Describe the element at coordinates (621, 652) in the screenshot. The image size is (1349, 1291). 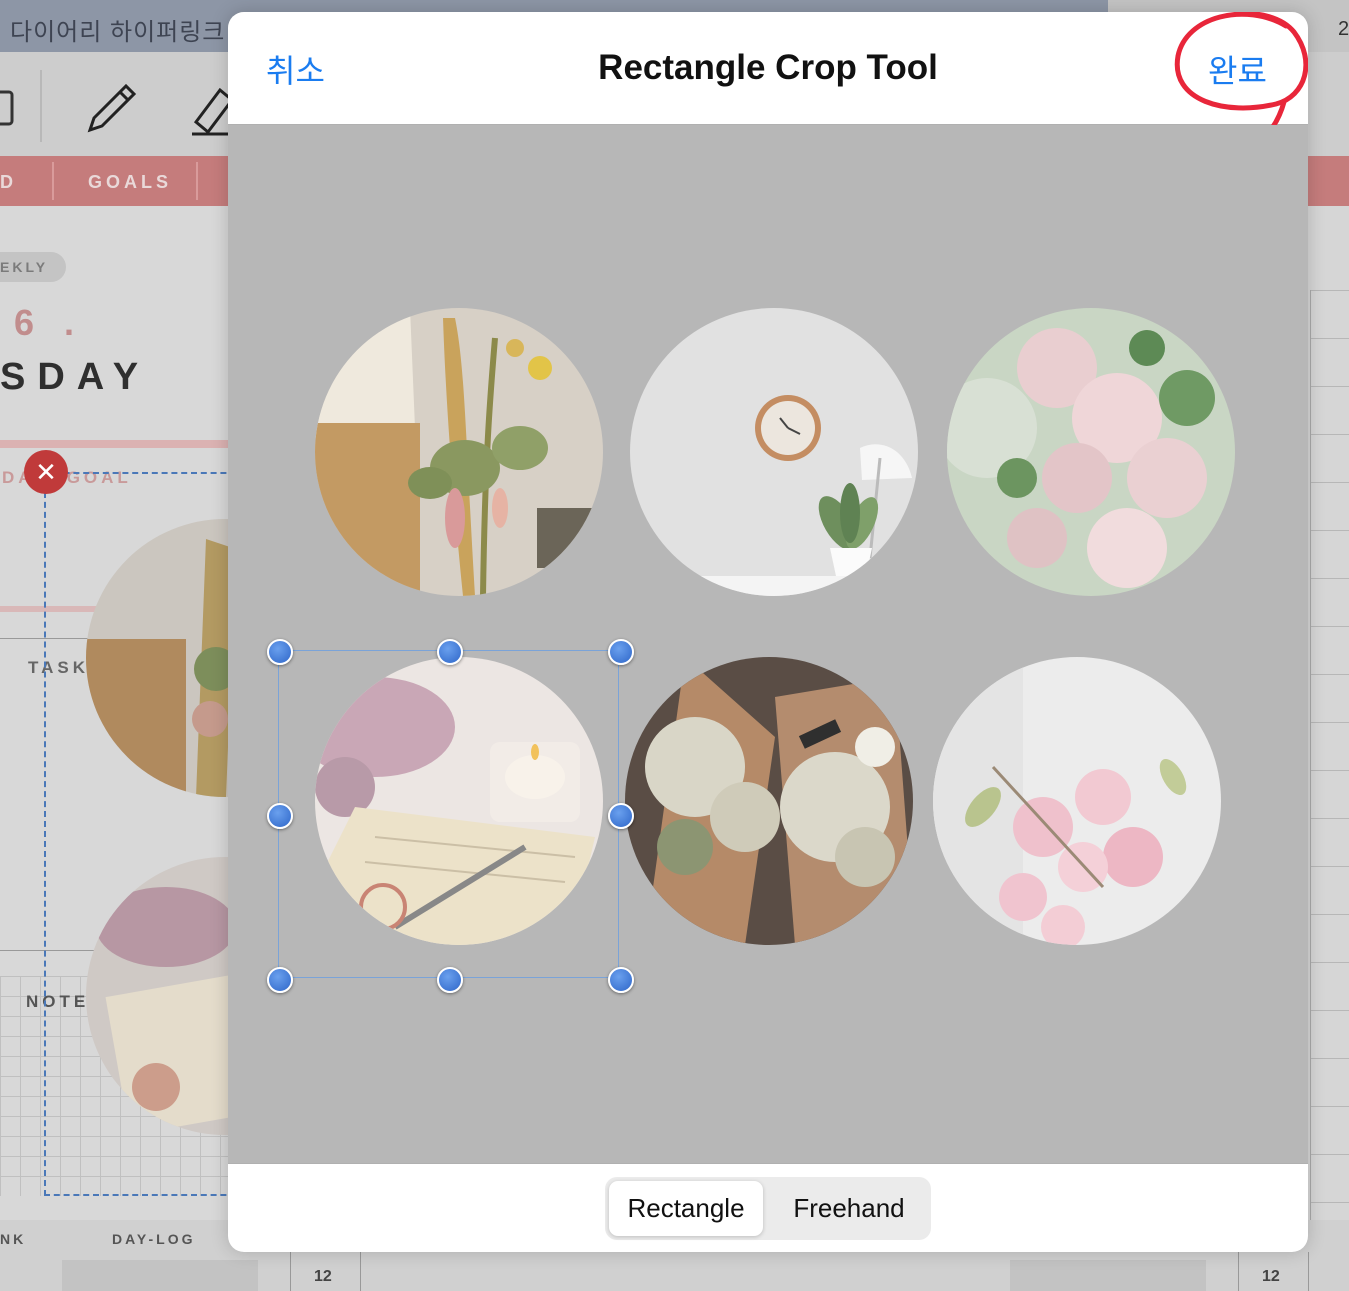
I see `crop-handle-top-right` at that location.